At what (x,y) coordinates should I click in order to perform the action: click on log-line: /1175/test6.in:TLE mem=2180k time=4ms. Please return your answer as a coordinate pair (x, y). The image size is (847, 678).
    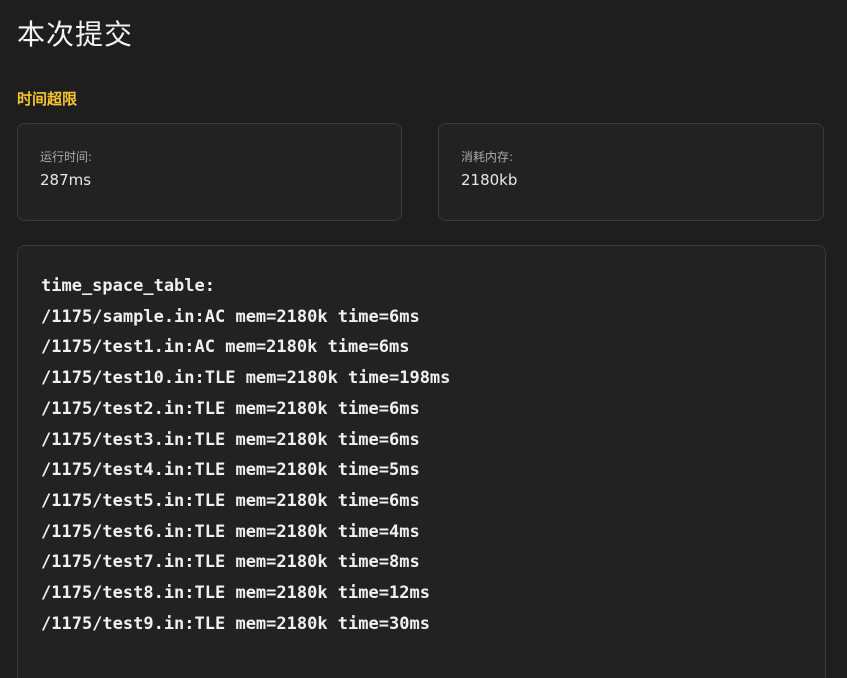
    Looking at the image, I should click on (230, 531).